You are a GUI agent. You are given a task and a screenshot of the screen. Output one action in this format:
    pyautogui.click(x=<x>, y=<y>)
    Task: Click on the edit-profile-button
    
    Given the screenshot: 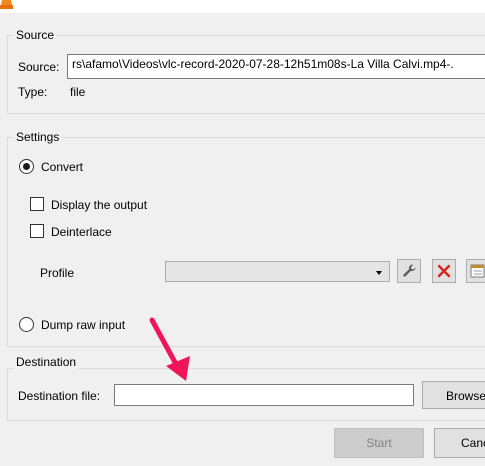 What is the action you would take?
    pyautogui.click(x=409, y=271)
    